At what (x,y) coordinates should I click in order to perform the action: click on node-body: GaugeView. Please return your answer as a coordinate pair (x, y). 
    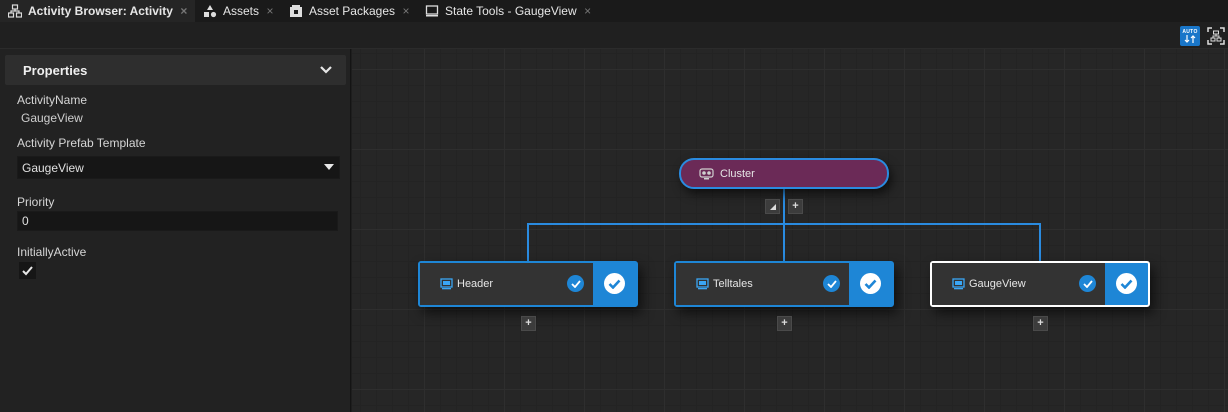
    Looking at the image, I should click on (1018, 284).